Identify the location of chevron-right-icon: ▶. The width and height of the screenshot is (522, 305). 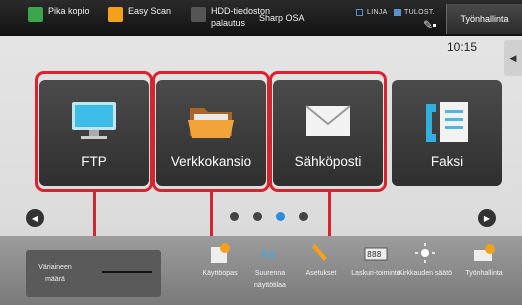
(487, 218).